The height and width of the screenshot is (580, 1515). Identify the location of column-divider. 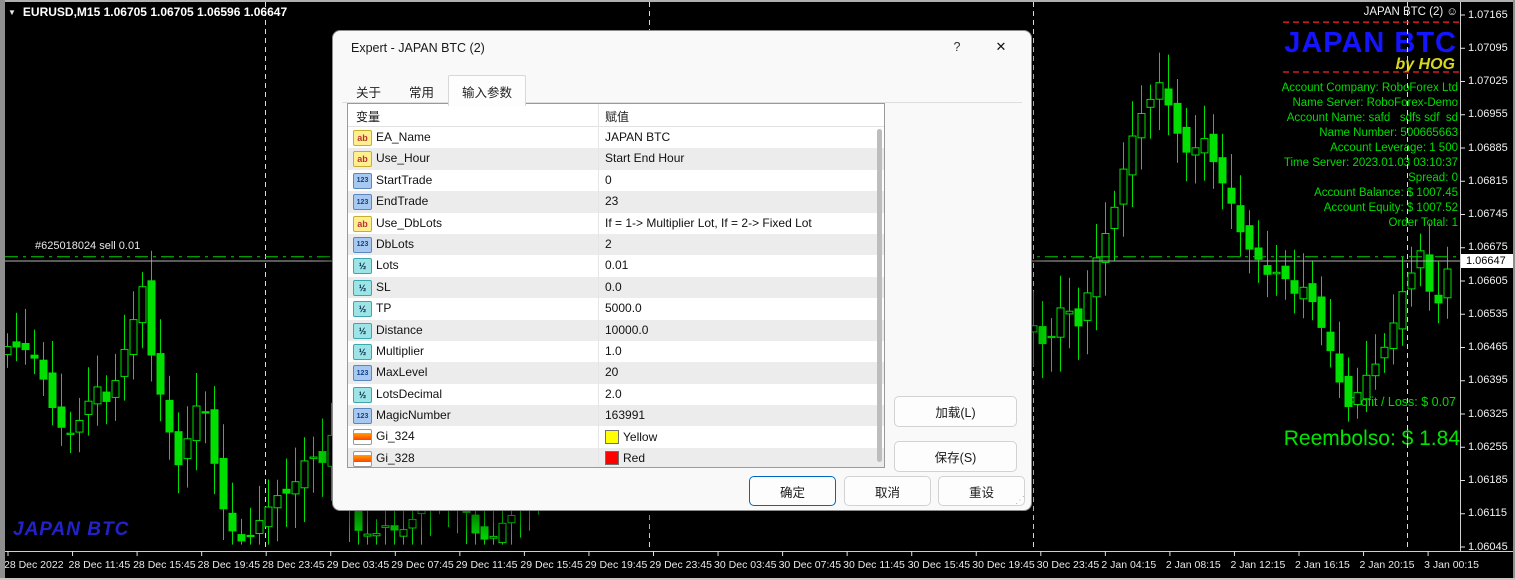
(598, 285).